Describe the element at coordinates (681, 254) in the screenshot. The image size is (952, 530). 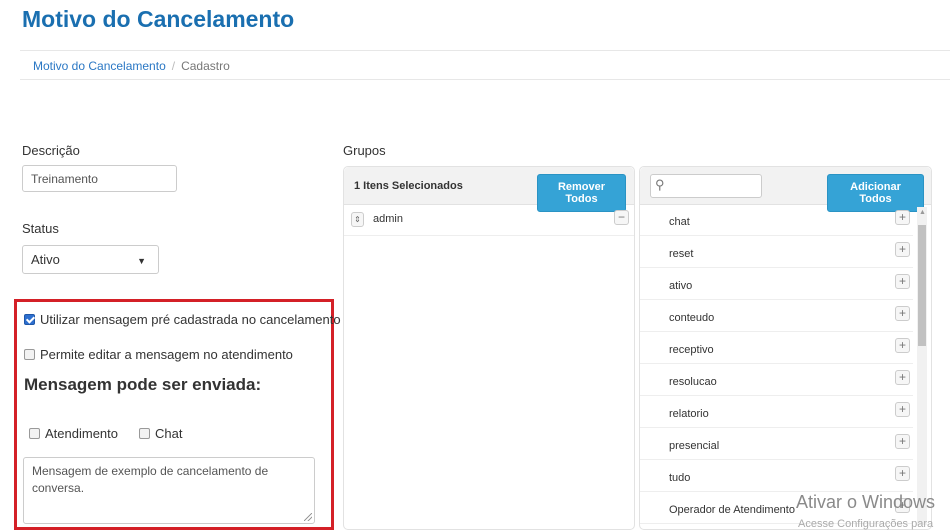
I see `available-group-name: reset` at that location.